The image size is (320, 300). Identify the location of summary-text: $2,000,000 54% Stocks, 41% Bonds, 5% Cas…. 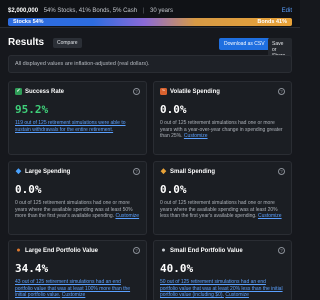
(90, 11).